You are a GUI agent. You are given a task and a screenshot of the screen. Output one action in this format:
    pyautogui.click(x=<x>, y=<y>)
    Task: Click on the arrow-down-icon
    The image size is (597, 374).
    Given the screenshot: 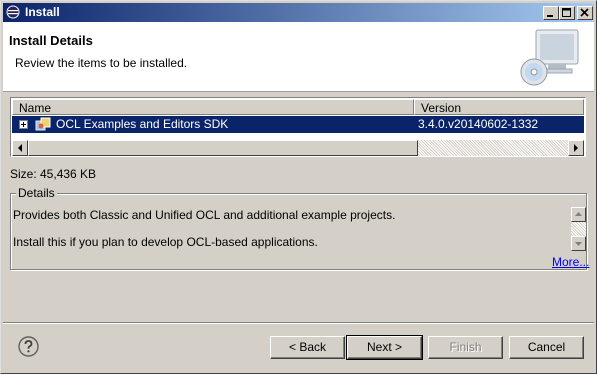 What is the action you would take?
    pyautogui.click(x=578, y=244)
    